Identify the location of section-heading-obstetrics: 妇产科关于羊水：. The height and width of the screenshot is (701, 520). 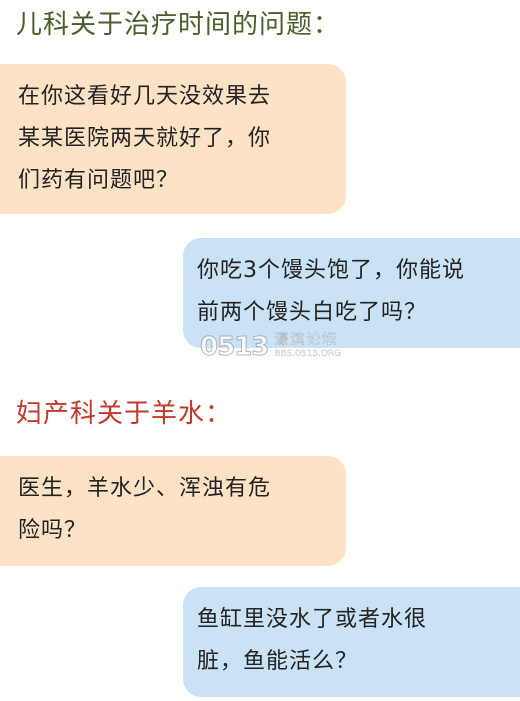
(124, 414).